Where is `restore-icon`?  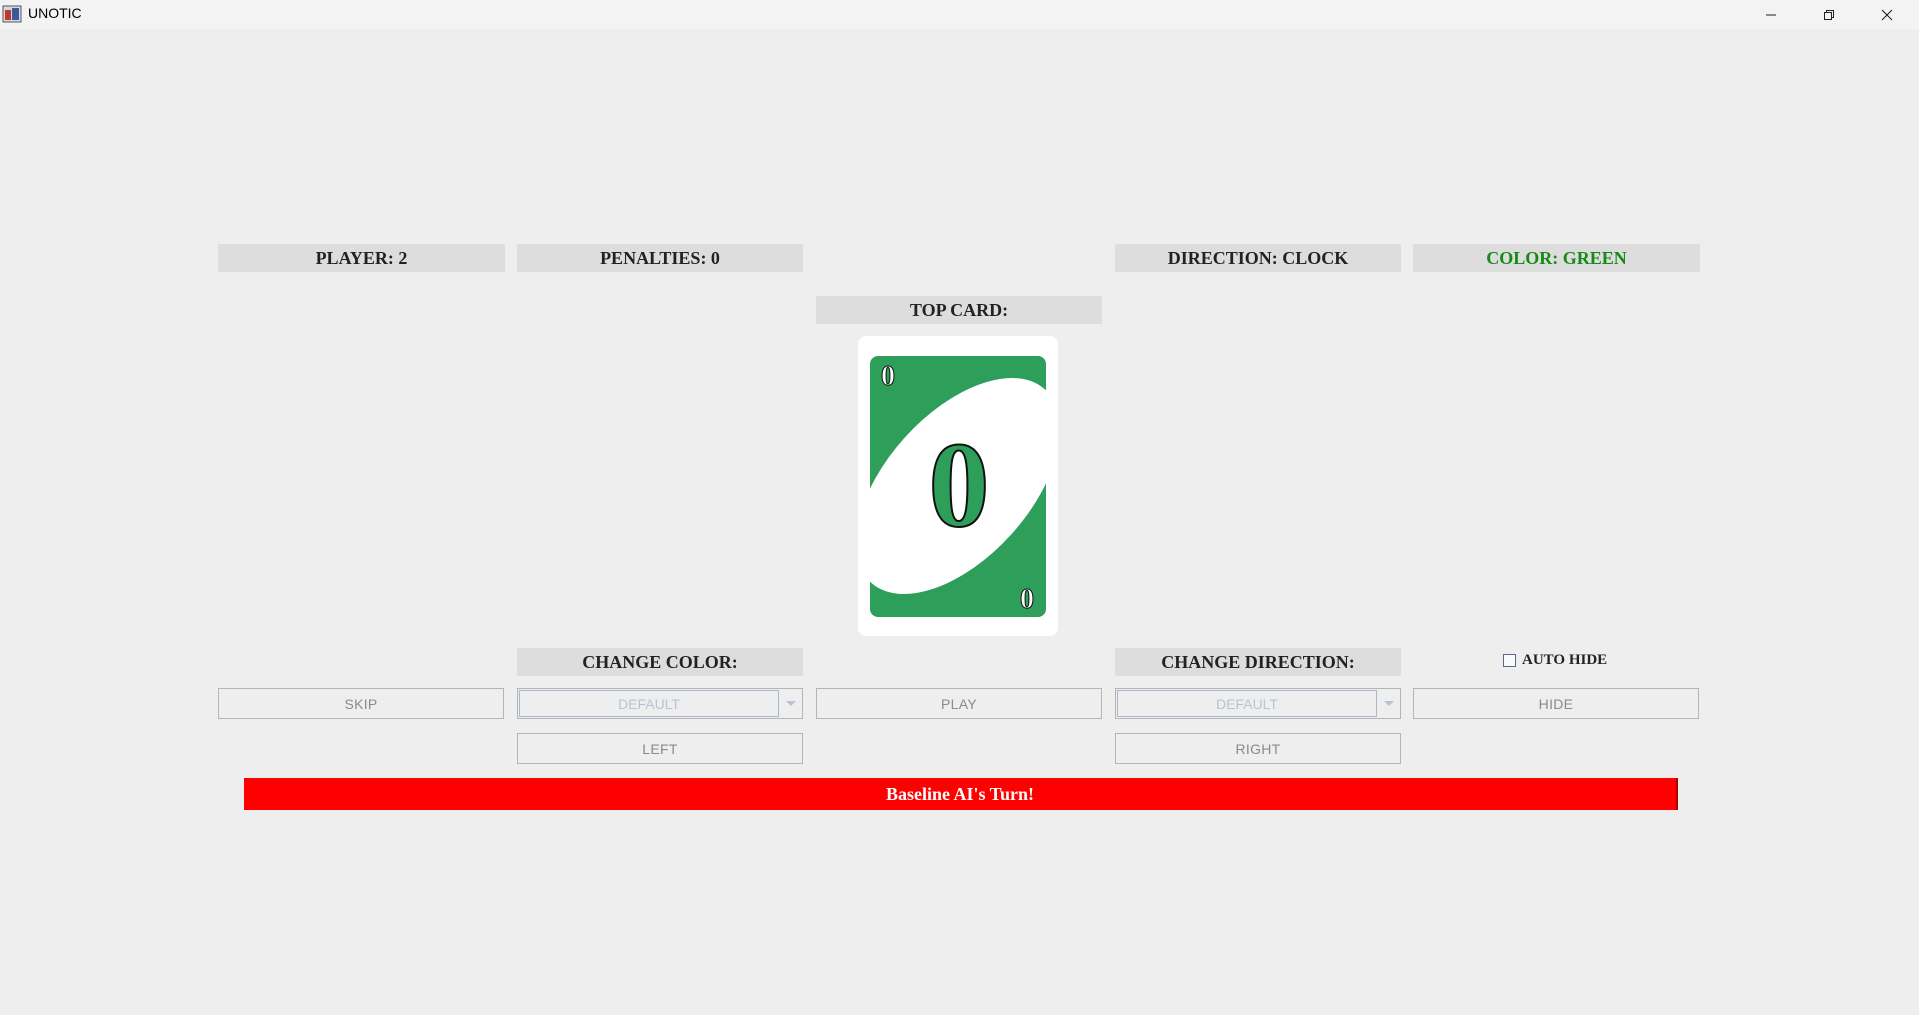 restore-icon is located at coordinates (1829, 15).